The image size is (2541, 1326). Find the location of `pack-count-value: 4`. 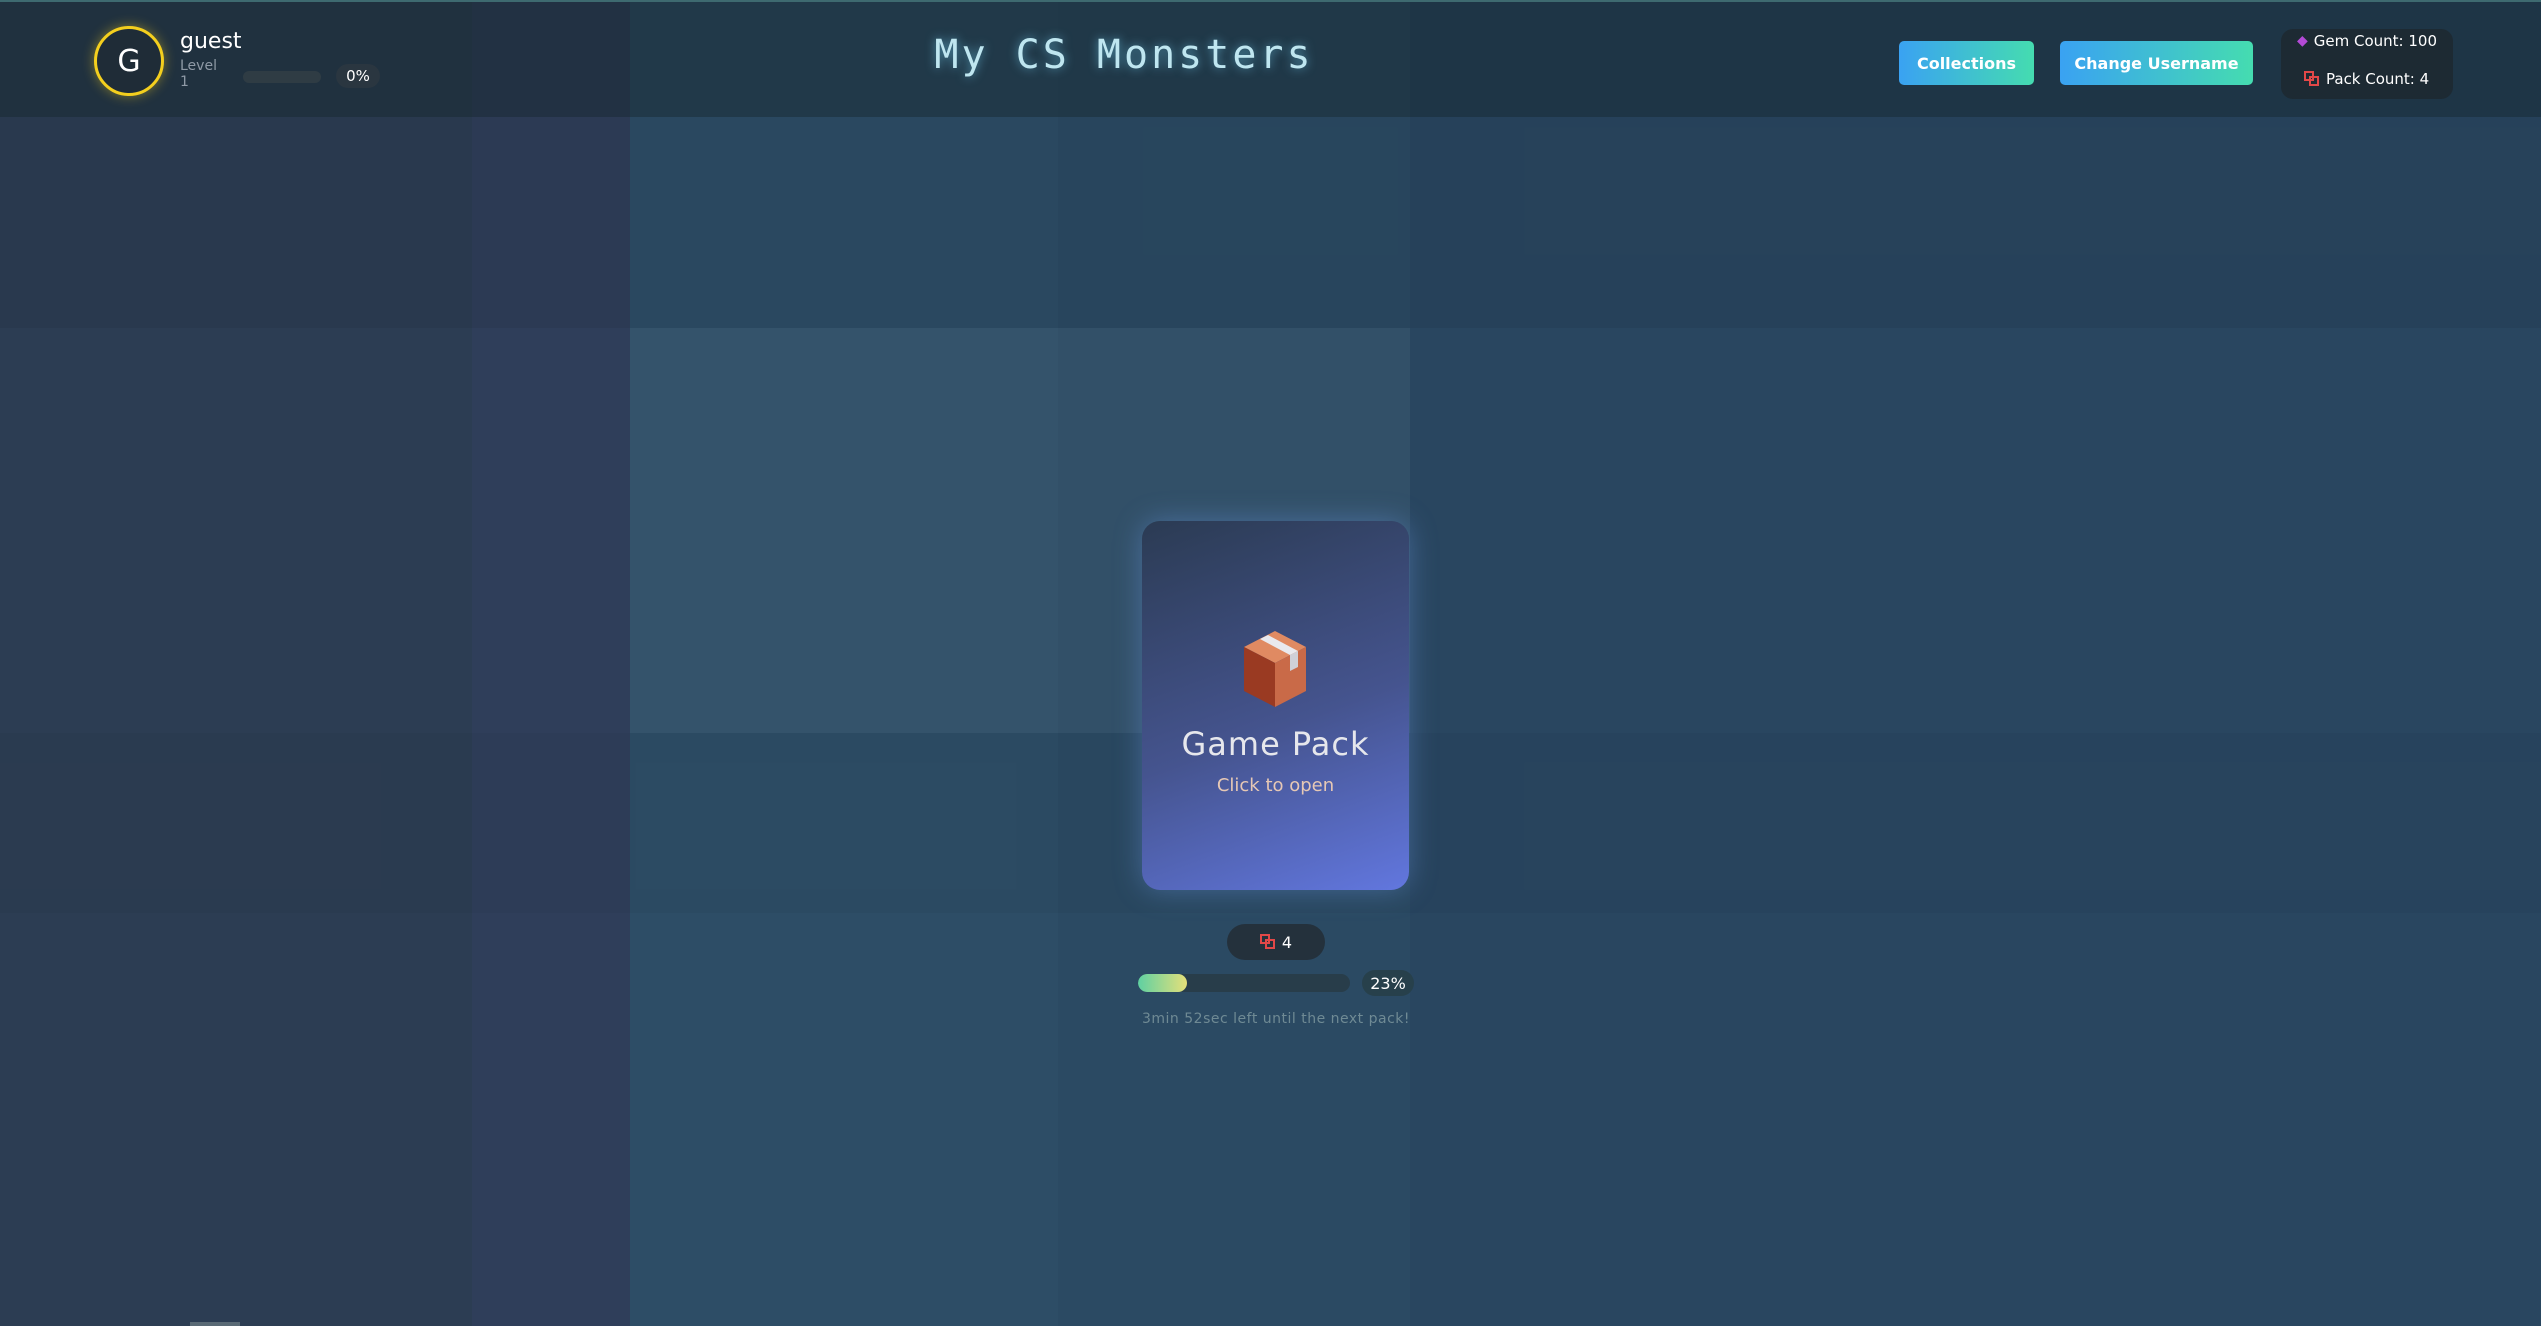

pack-count-value: 4 is located at coordinates (1287, 942).